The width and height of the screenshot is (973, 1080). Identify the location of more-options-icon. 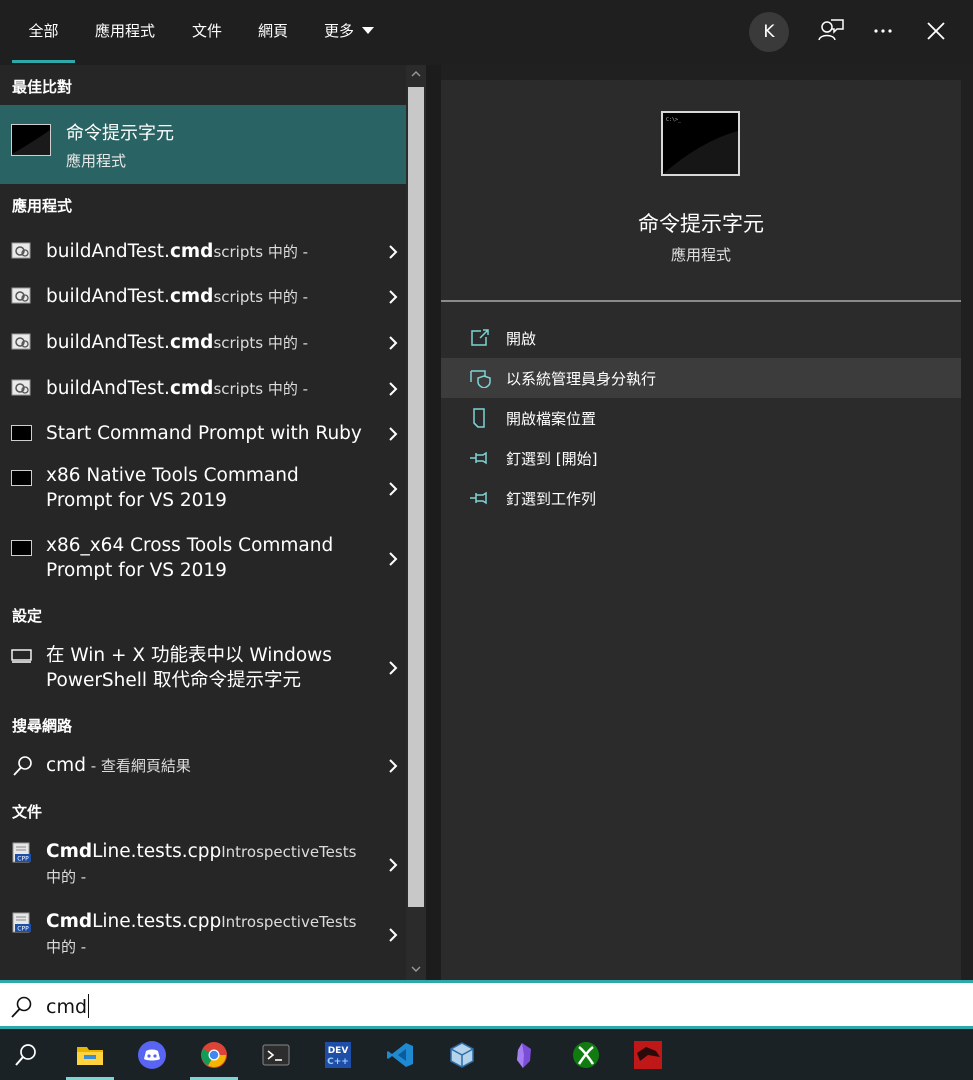
(883, 31).